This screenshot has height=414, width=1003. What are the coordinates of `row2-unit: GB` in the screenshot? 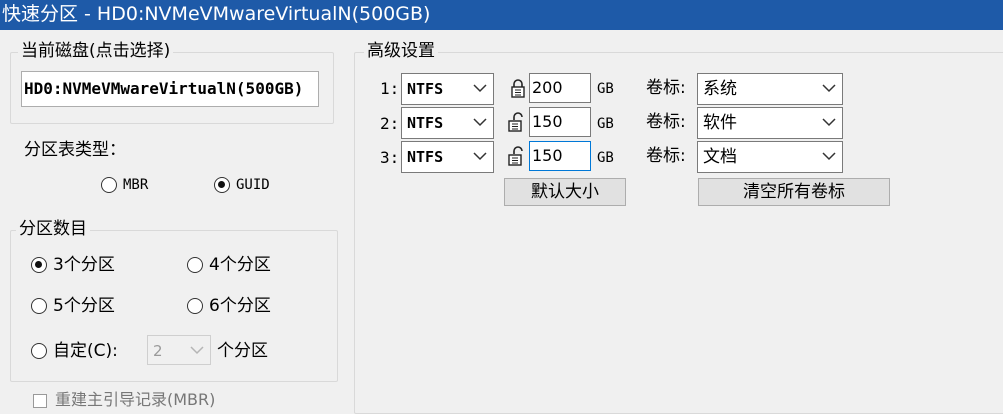 It's located at (605, 124).